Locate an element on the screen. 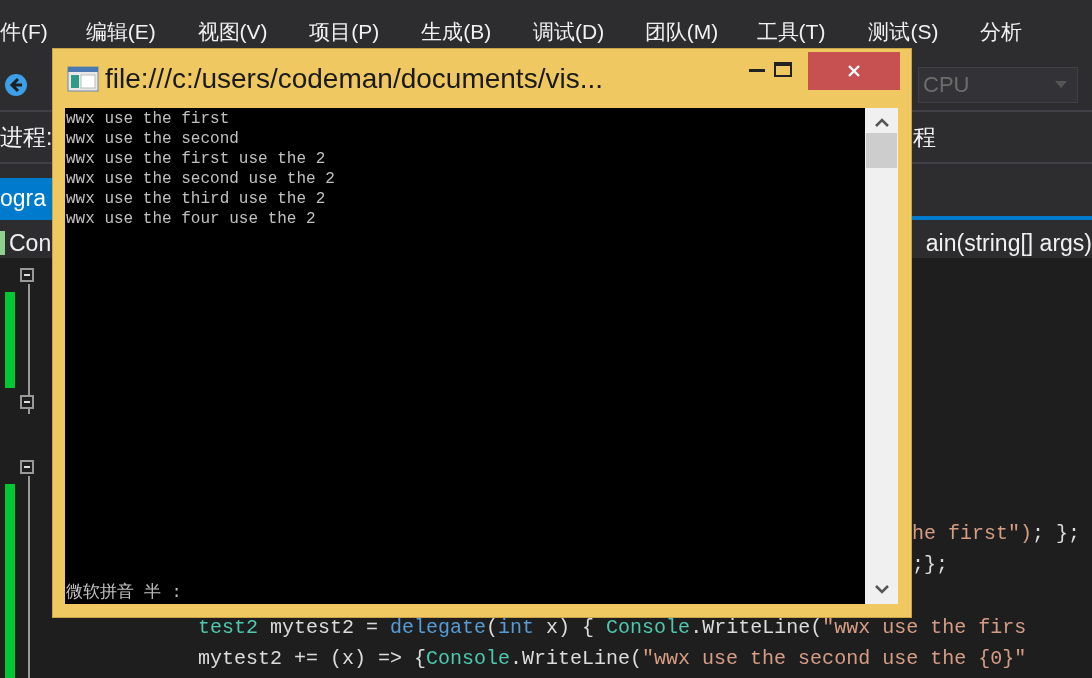  code-line: mytest2 += (x) => {Console.WriteLine("wwx use the second use the {0}" is located at coordinates (612, 658).